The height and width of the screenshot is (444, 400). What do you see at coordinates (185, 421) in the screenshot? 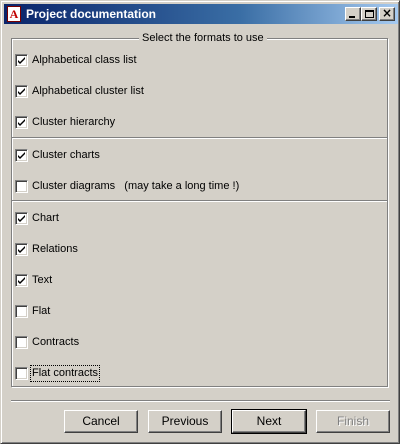
I see `previous-button: Previous` at bounding box center [185, 421].